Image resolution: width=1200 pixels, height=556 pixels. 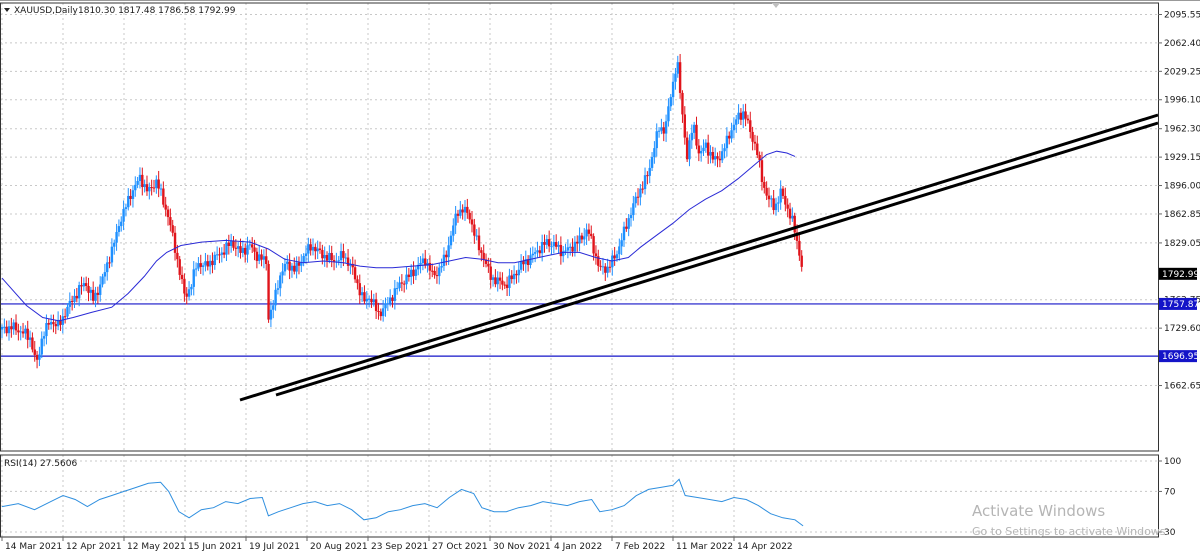 I want to click on time-tick-label: 12 Apr 2021, so click(x=94, y=547).